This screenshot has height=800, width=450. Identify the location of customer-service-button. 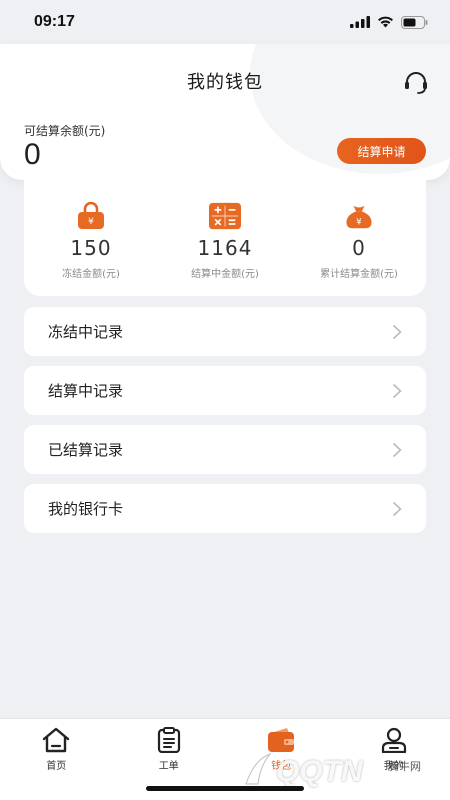
(416, 83).